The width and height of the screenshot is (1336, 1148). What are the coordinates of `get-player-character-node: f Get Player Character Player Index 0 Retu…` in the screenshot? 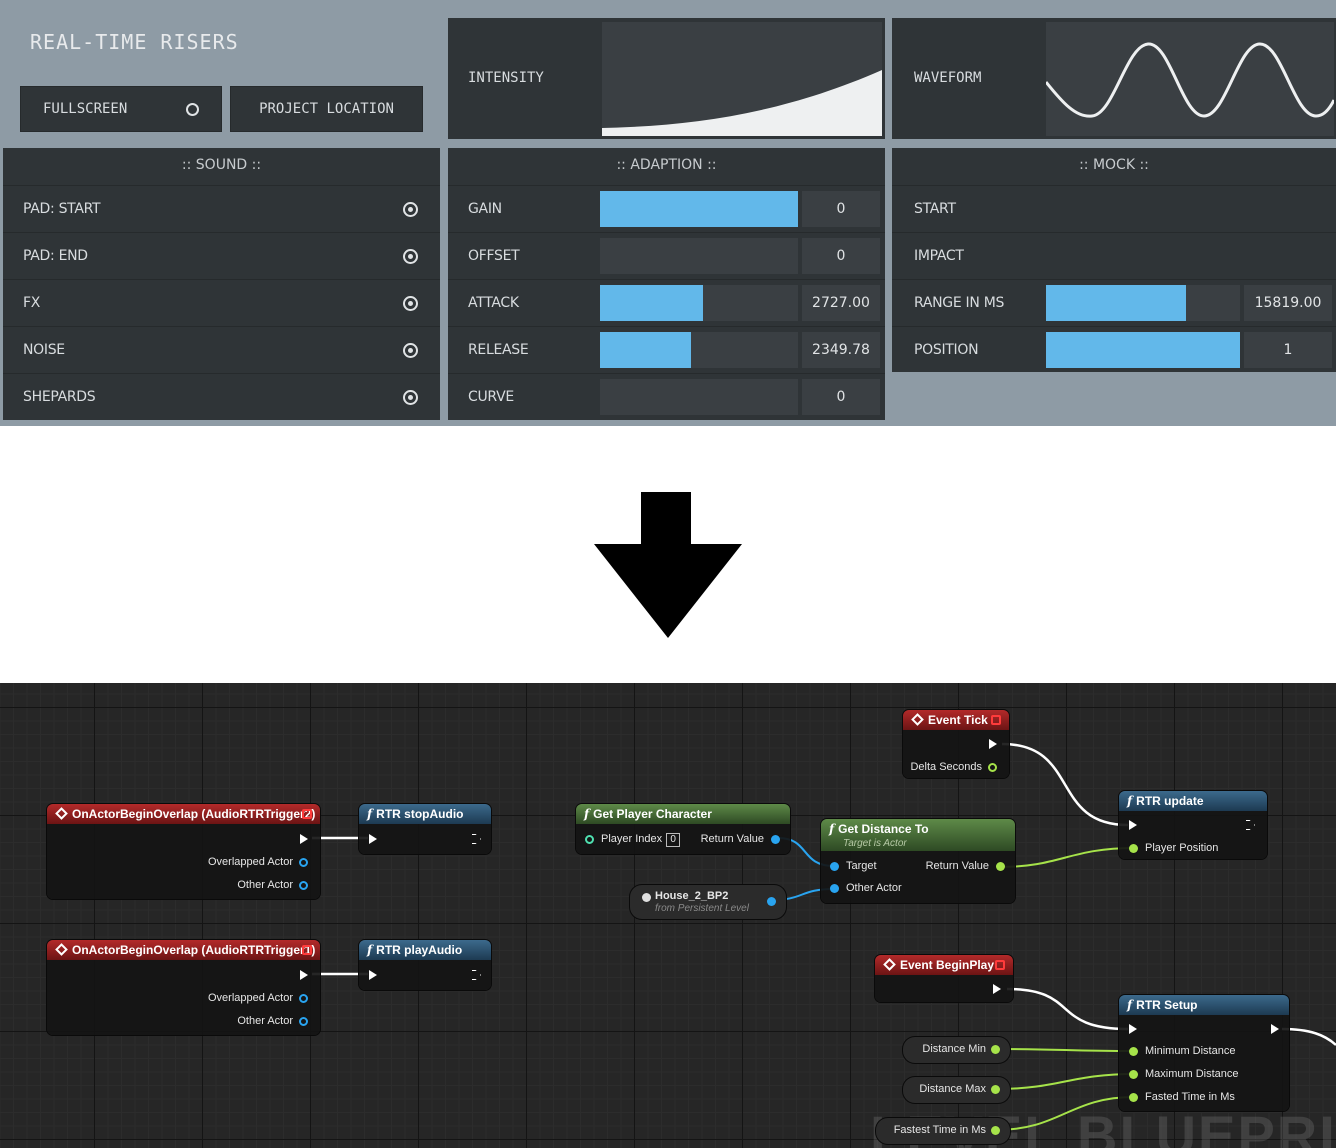 It's located at (683, 829).